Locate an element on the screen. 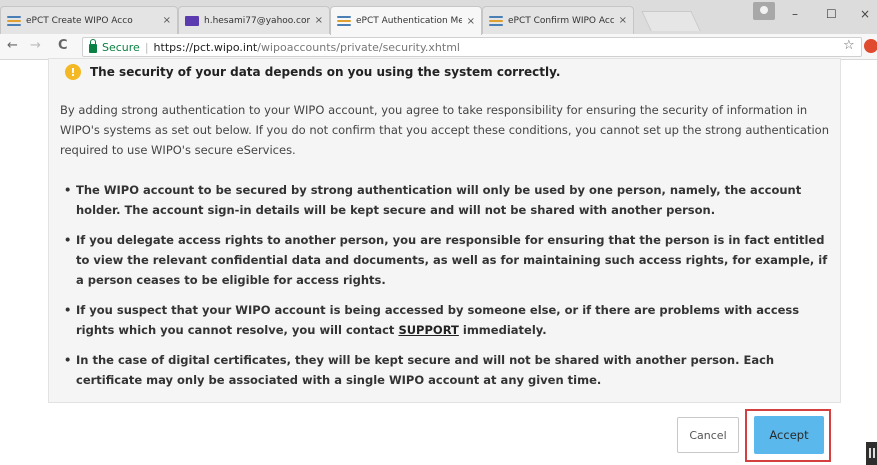 The image size is (877, 465). warning-icon: ! is located at coordinates (73, 72).